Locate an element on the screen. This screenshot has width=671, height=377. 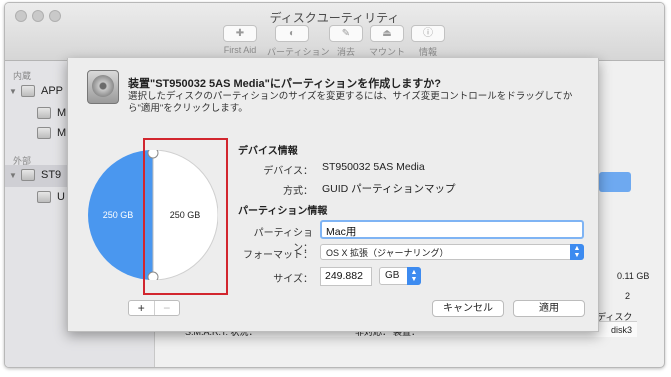
cancel-button: キャンセル is located at coordinates (468, 308).